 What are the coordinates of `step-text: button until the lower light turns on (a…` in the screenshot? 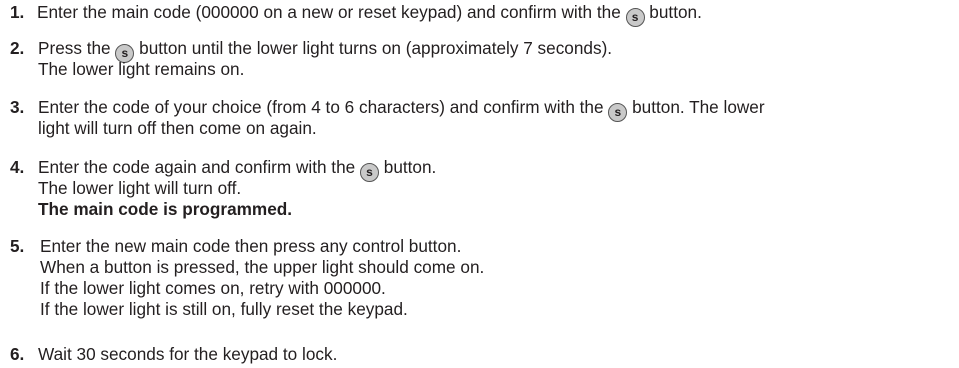 It's located at (373, 48).